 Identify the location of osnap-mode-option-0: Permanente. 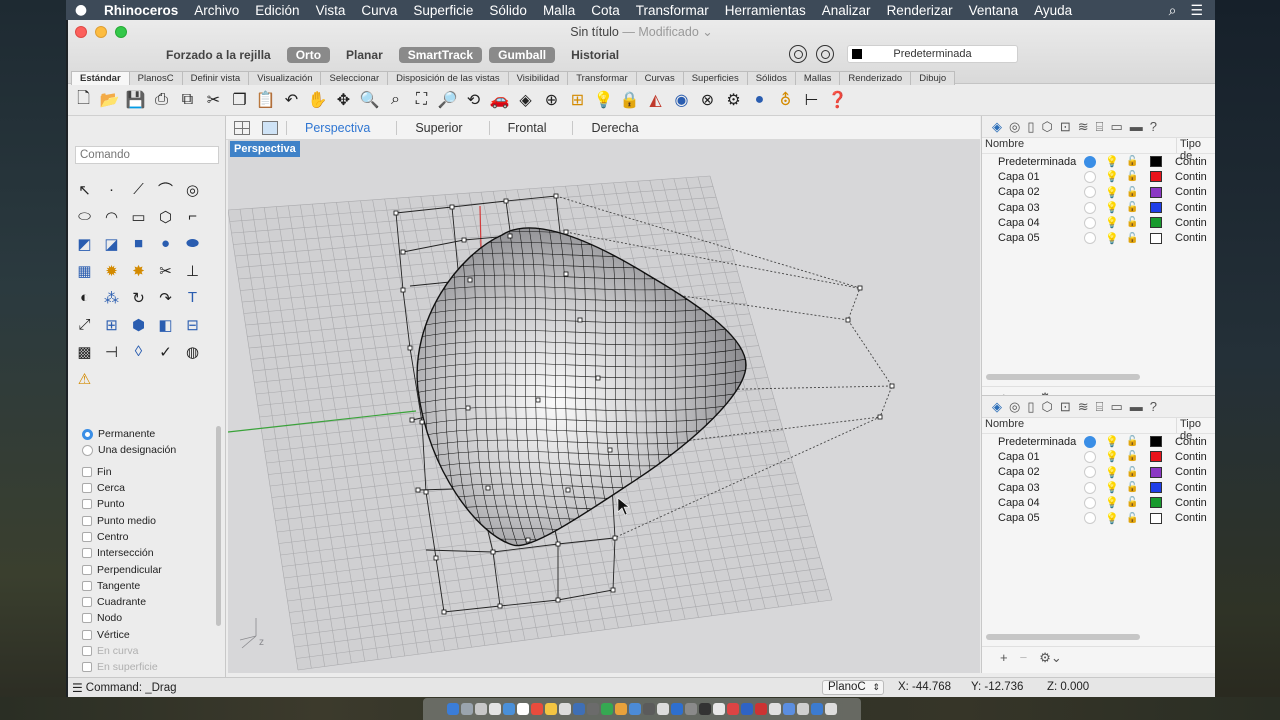
(129, 434).